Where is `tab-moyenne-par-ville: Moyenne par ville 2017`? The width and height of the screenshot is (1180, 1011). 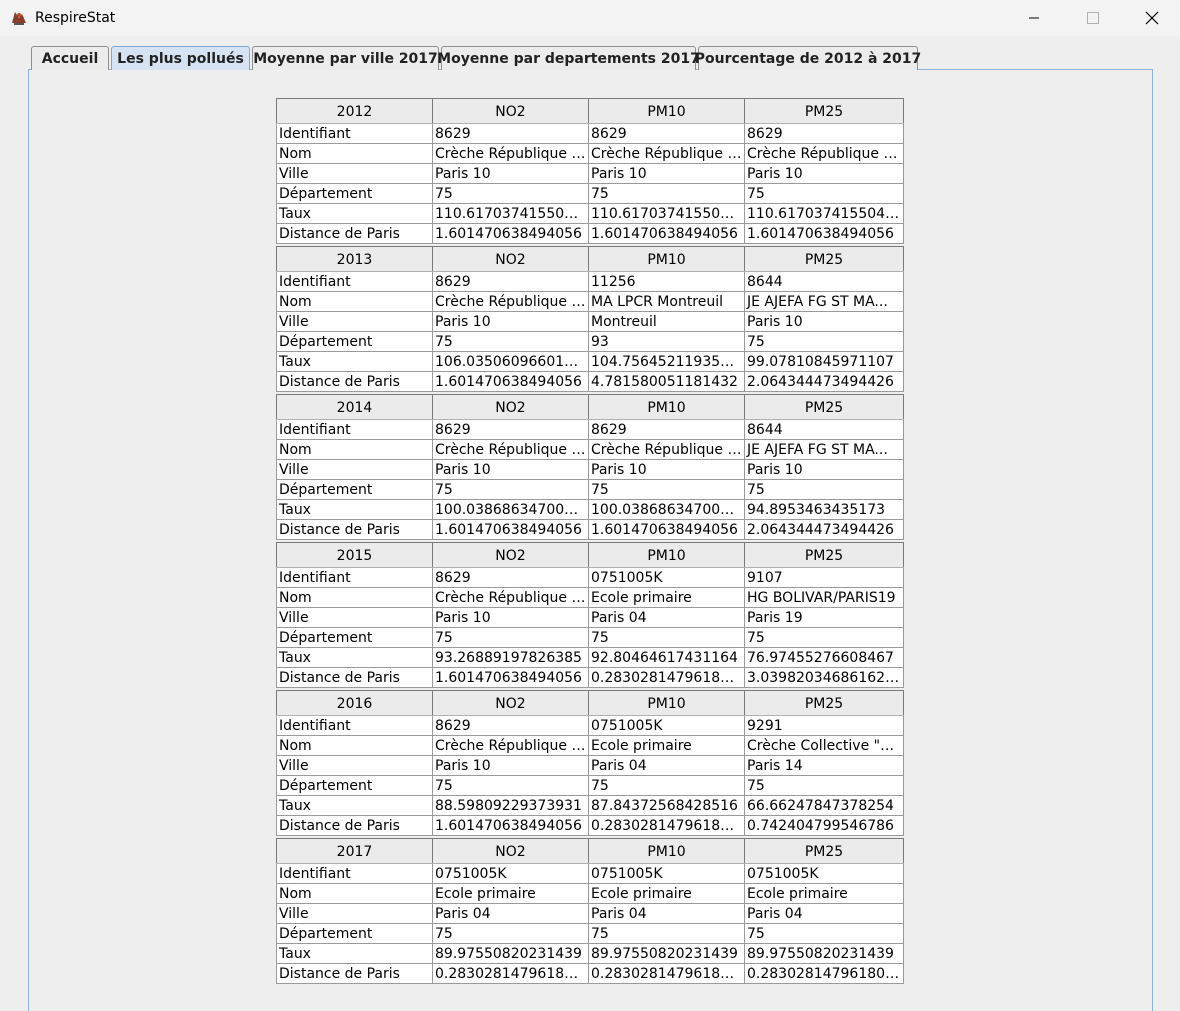
tab-moyenne-par-ville: Moyenne par ville 2017 is located at coordinates (345, 58).